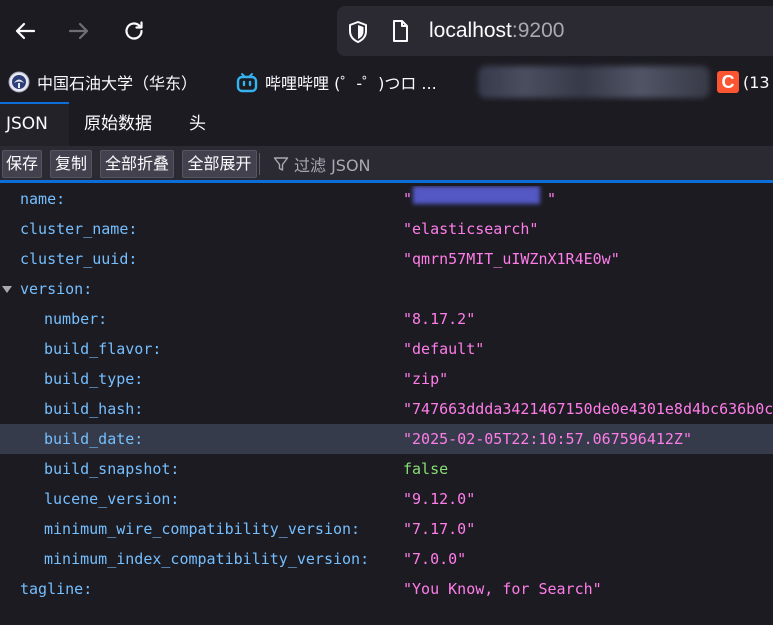  I want to click on bookmarks-toolbar: 中国石油大学（华东） 哔哩哔哩 (゜-゜)つロ ... C (13, so click(386, 82).